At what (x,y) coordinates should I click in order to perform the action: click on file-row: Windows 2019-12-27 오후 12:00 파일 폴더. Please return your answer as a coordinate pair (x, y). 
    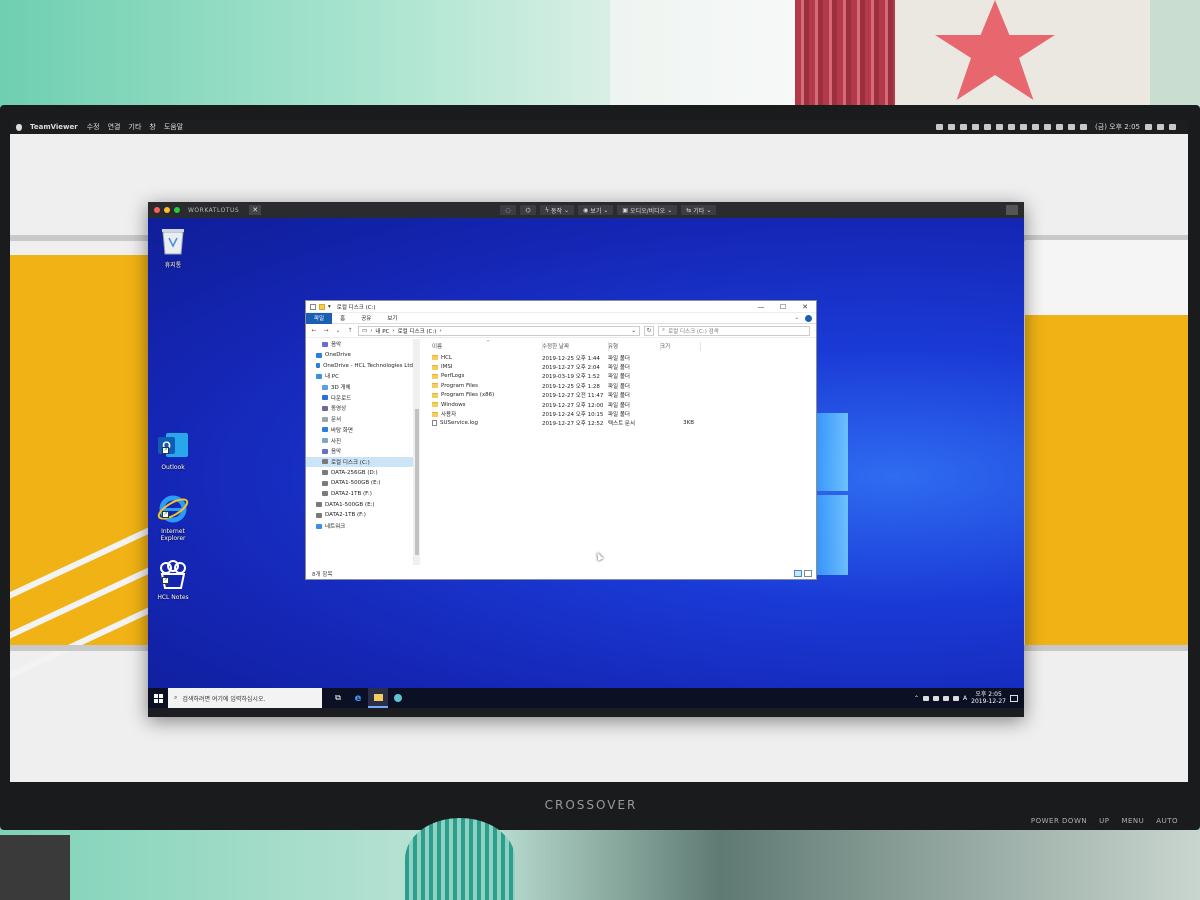
    Looking at the image, I should click on (619, 404).